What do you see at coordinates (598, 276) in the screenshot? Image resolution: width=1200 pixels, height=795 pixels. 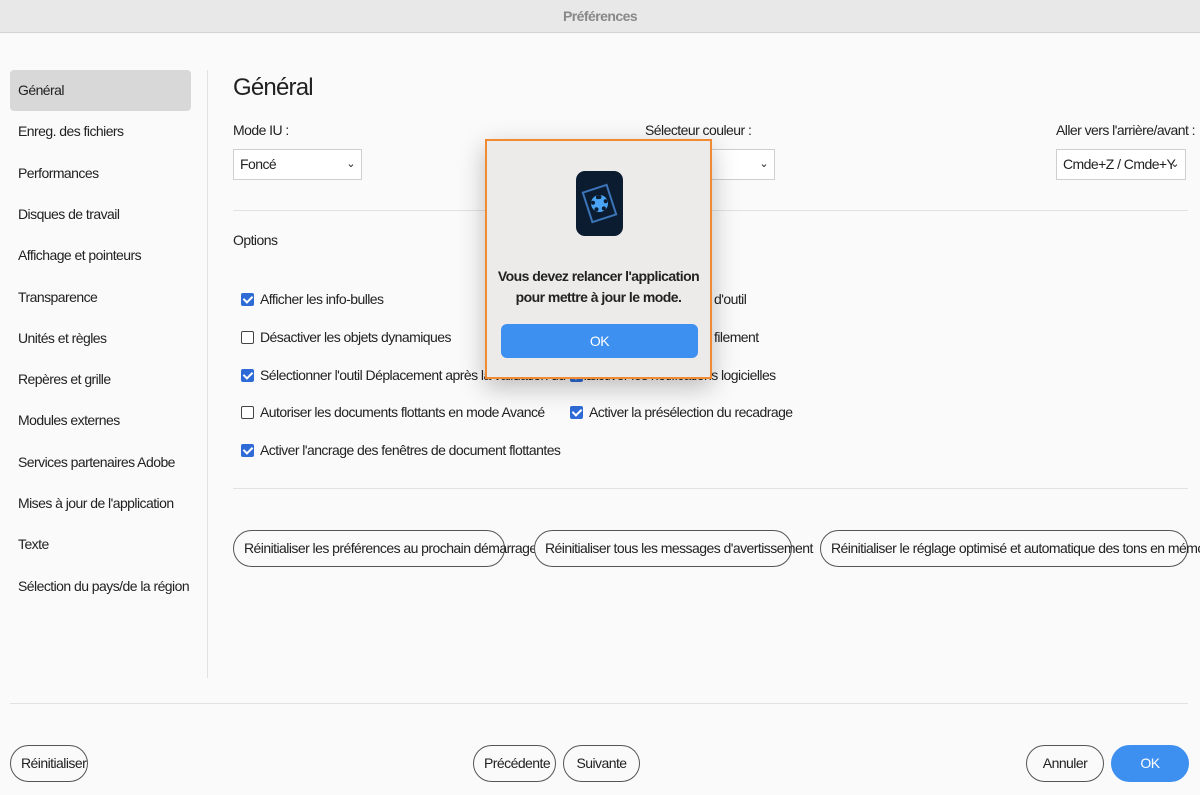 I see `dialog-message-line: Vous devez relancer l'application` at bounding box center [598, 276].